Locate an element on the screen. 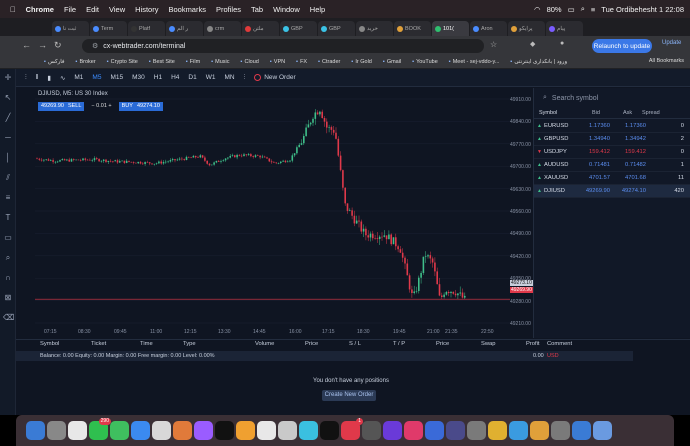 This screenshot has height=446, width=690. relaunch-update-button: Relaunch to update is located at coordinates (622, 46).